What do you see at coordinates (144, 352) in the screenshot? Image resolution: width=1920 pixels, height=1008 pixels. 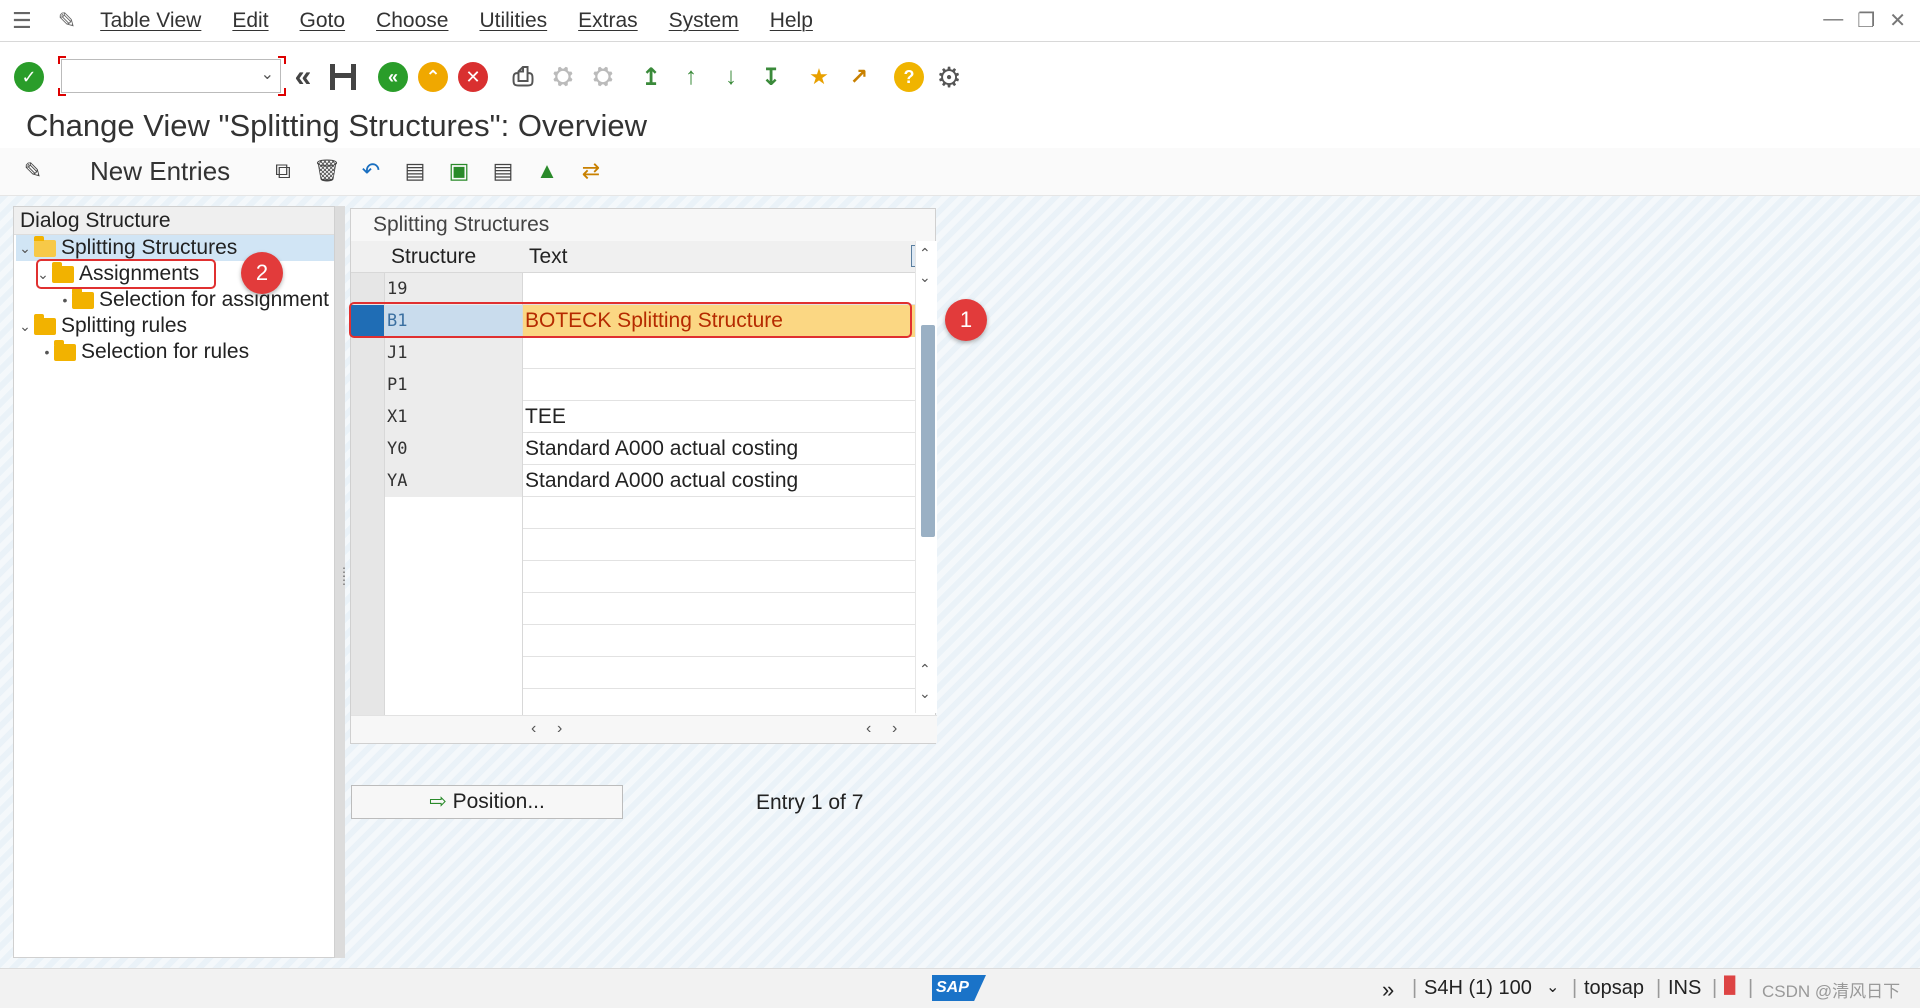 I see `tree-item-selection-for-rules: • Selection for rules` at bounding box center [144, 352].